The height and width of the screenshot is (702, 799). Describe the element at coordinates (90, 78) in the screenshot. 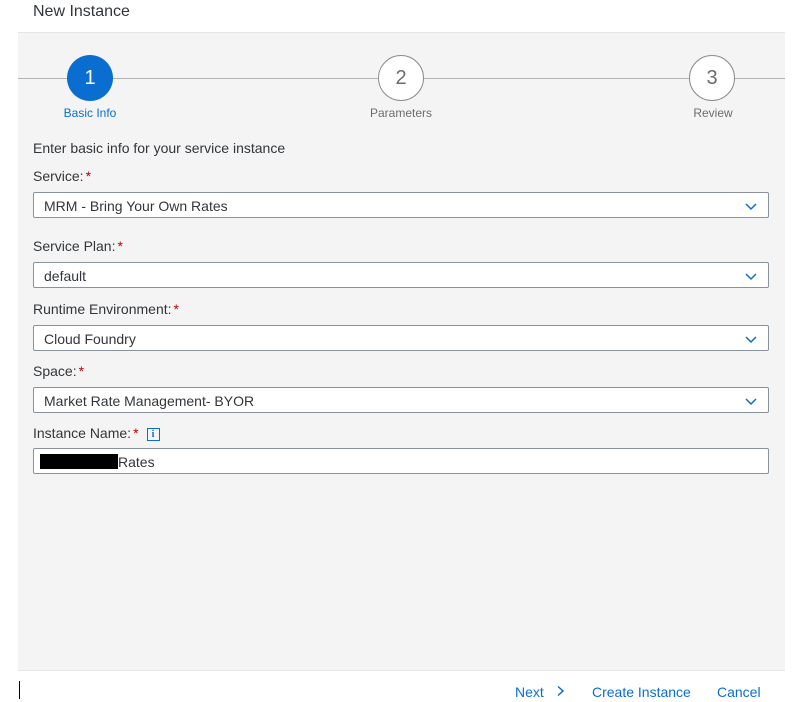

I see `wizard-step-1: 1` at that location.